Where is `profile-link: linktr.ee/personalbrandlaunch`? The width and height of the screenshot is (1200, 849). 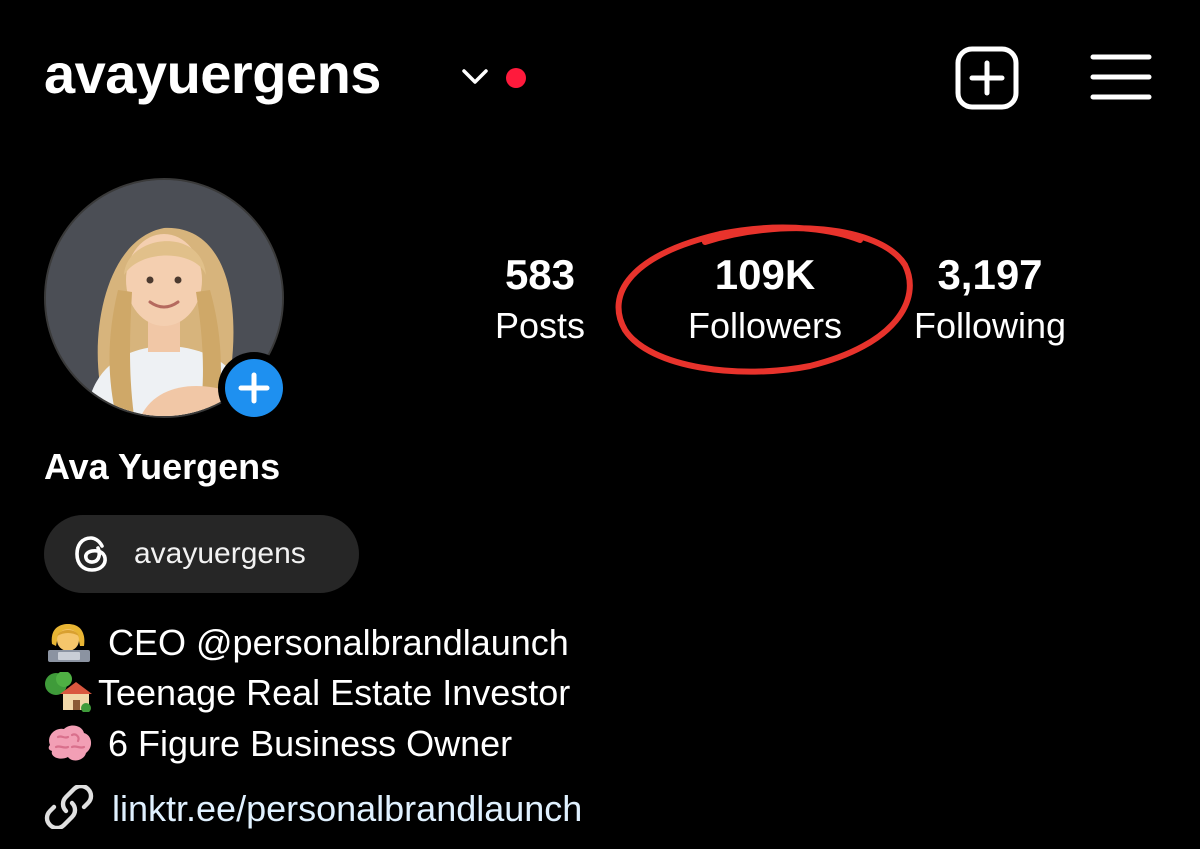 profile-link: linktr.ee/personalbrandlaunch is located at coordinates (313, 807).